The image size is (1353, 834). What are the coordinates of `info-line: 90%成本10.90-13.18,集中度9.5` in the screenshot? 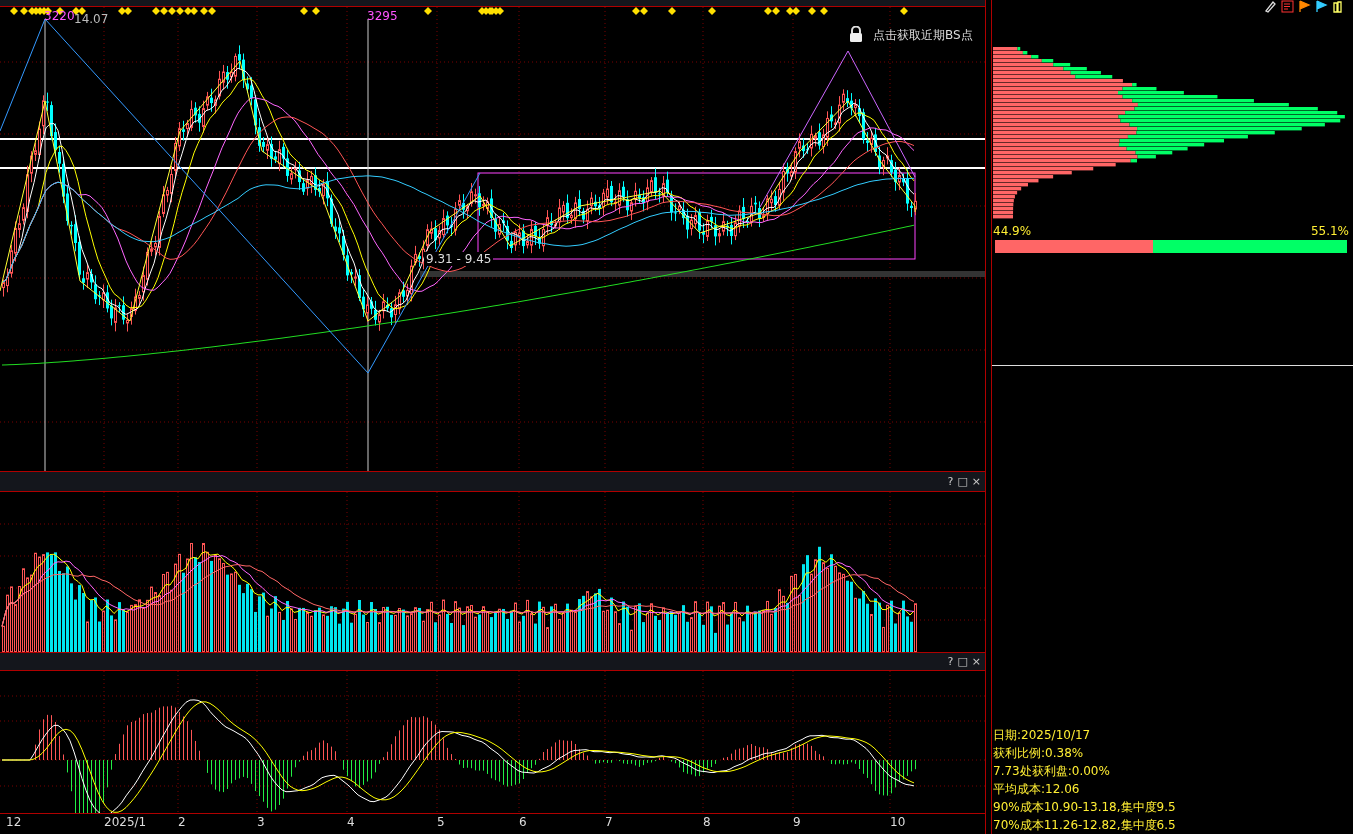 It's located at (1085, 807).